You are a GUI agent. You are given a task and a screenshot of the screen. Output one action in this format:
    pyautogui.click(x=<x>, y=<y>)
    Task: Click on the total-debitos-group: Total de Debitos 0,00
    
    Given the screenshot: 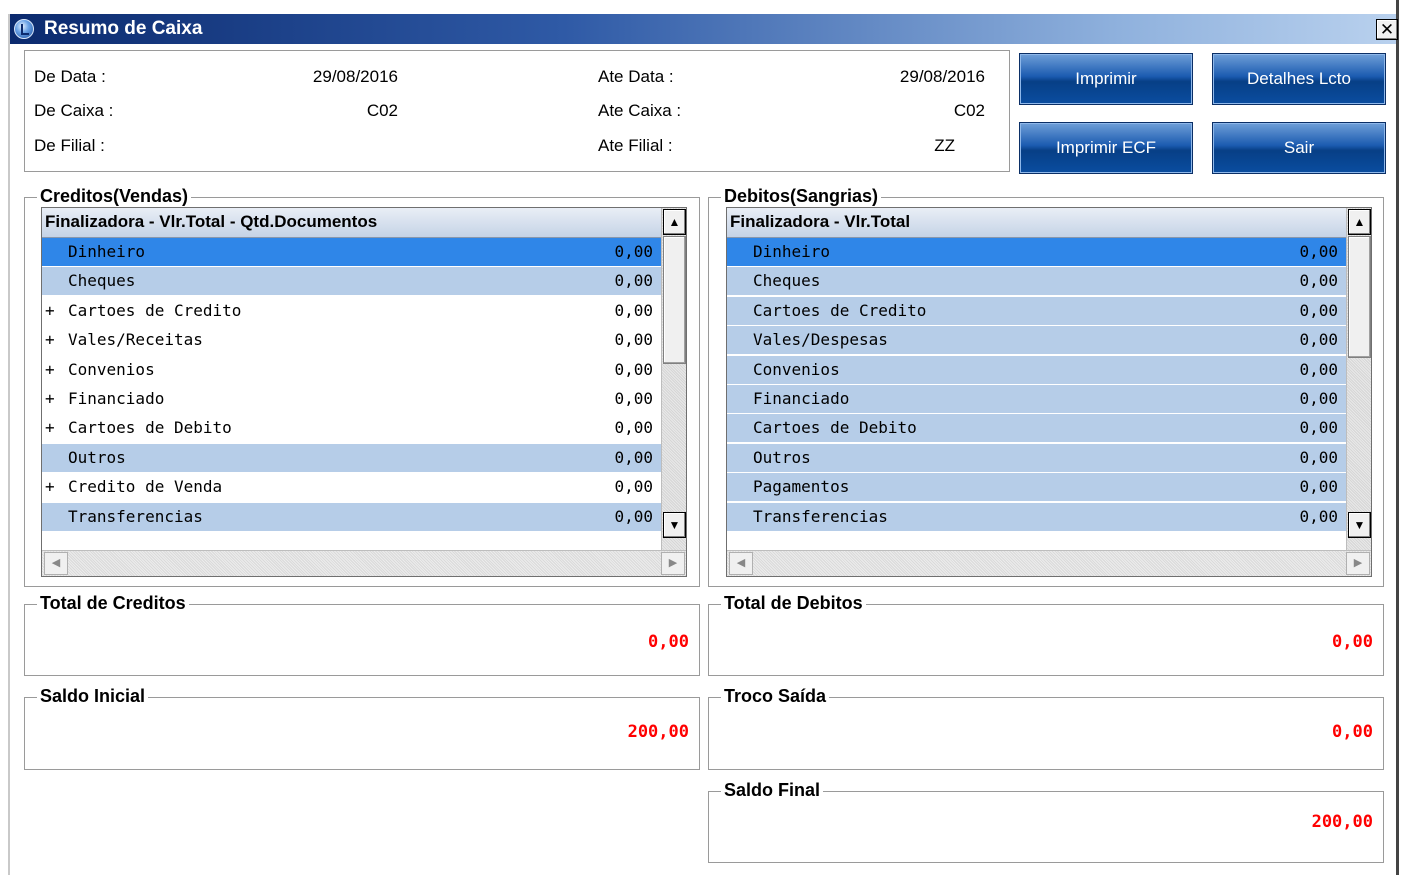 What is the action you would take?
    pyautogui.click(x=1046, y=634)
    